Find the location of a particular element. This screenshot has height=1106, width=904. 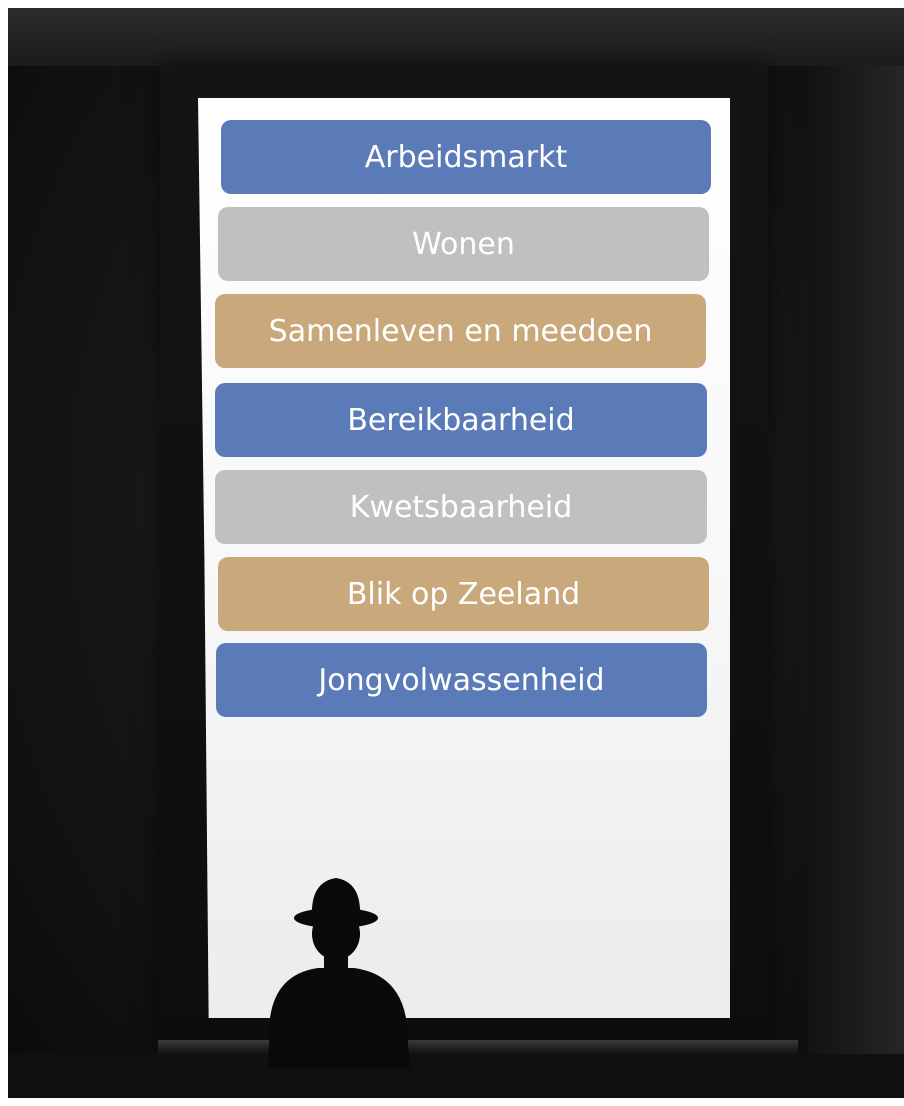

topic-button-blik-op-zeeland: Blik op Zeeland is located at coordinates (463, 594).